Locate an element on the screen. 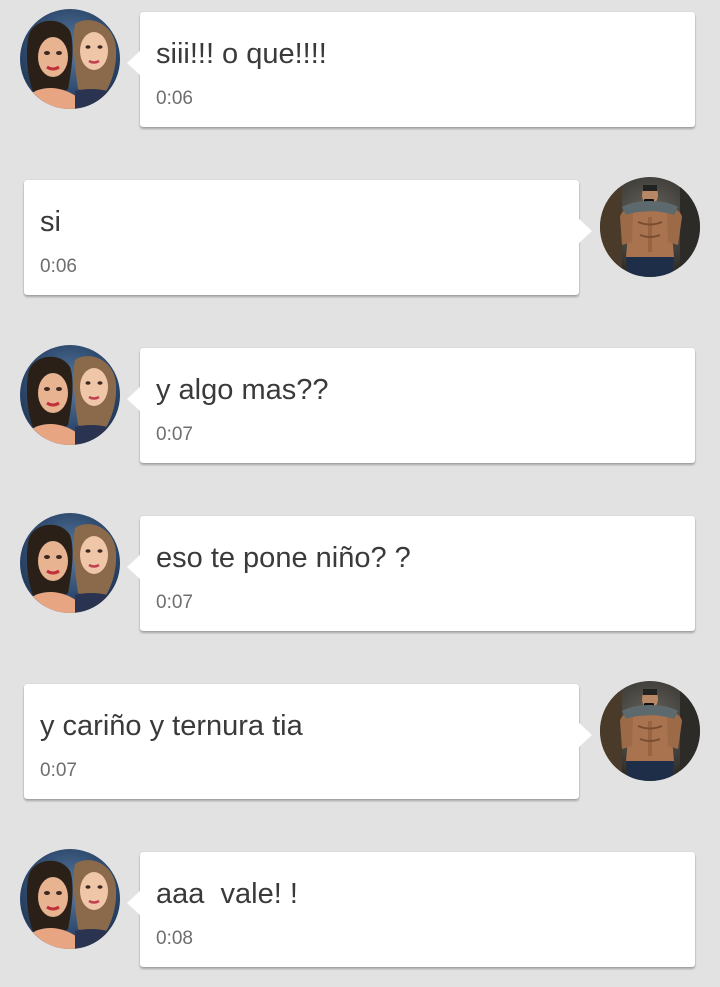  message-row-outgoing: si 0:06 is located at coordinates (360, 237).